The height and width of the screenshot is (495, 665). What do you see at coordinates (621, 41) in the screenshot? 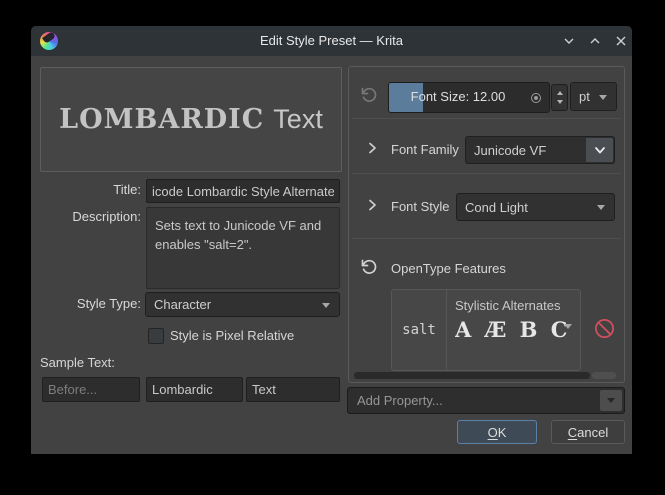
I see `close-button` at bounding box center [621, 41].